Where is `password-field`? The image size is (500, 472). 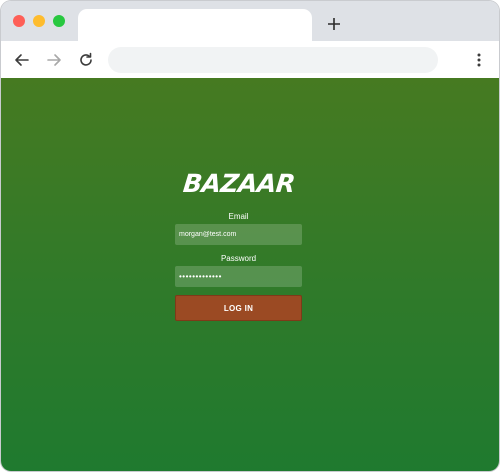
password-field is located at coordinates (238, 276).